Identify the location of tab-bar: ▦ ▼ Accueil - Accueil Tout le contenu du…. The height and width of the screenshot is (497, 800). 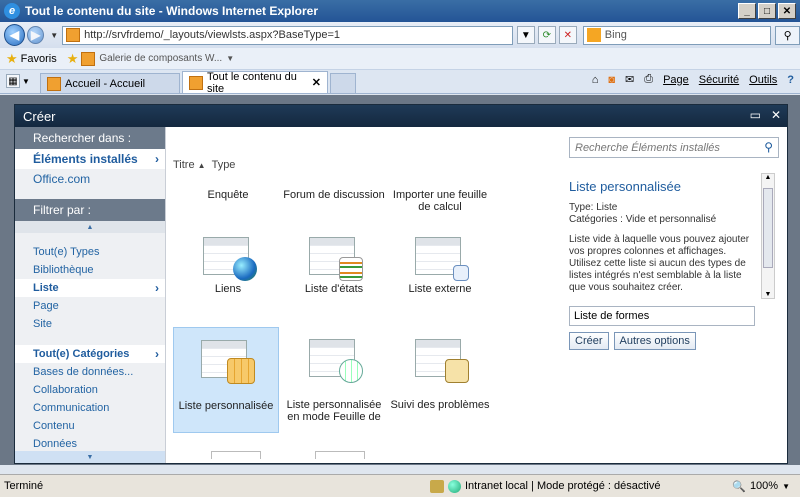
(400, 82).